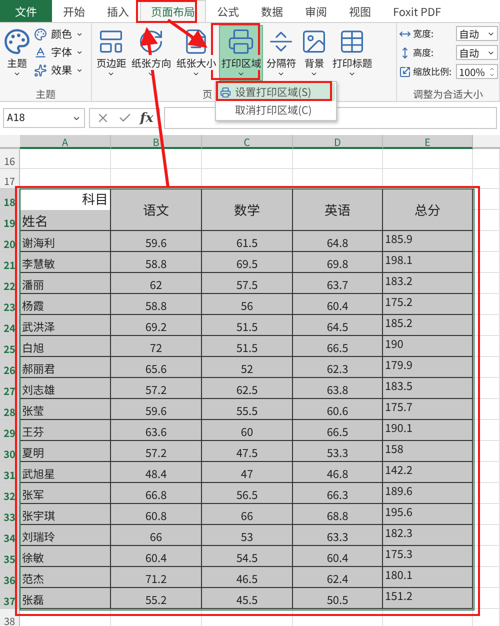 This screenshot has height=626, width=500. What do you see at coordinates (424, 52) in the screenshot?
I see `field-label: 高度:` at bounding box center [424, 52].